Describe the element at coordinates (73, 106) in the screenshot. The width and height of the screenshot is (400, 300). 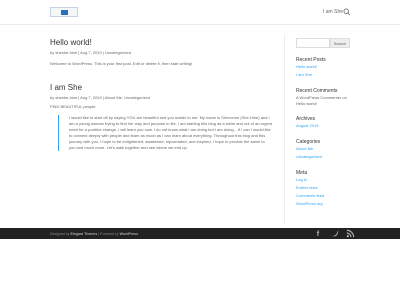
I see `post-subheading: FIND BEAUTIFUL people` at that location.